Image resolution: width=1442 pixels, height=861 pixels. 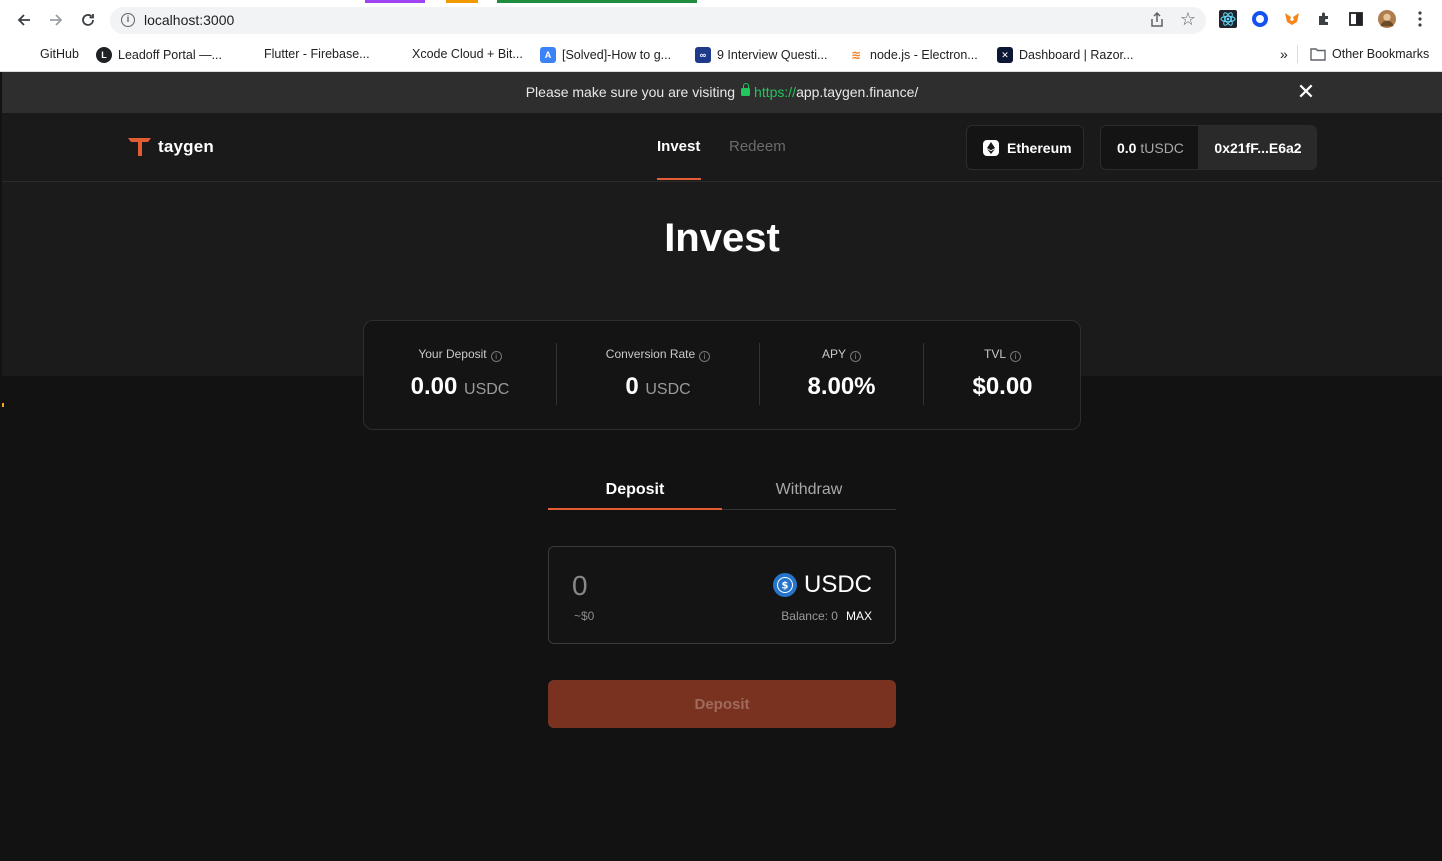 What do you see at coordinates (991, 147) in the screenshot?
I see `ethereum-icon` at bounding box center [991, 147].